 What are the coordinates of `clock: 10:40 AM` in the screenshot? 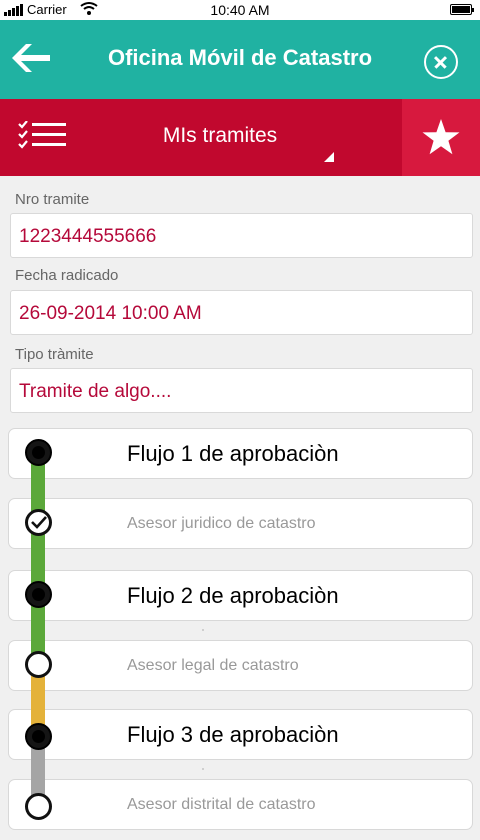 It's located at (240, 10).